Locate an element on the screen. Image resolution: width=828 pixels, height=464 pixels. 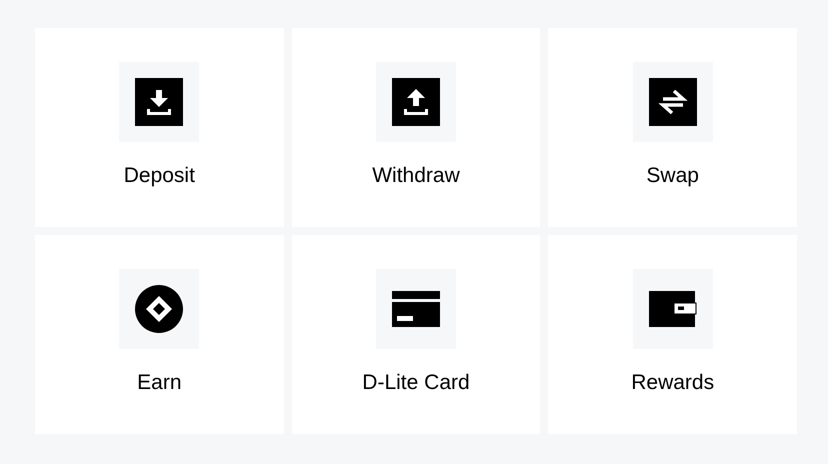
upload-icon is located at coordinates (416, 102).